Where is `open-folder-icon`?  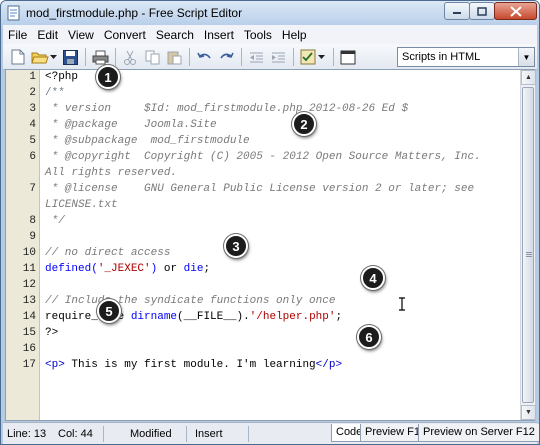
open-folder-icon is located at coordinates (40, 58).